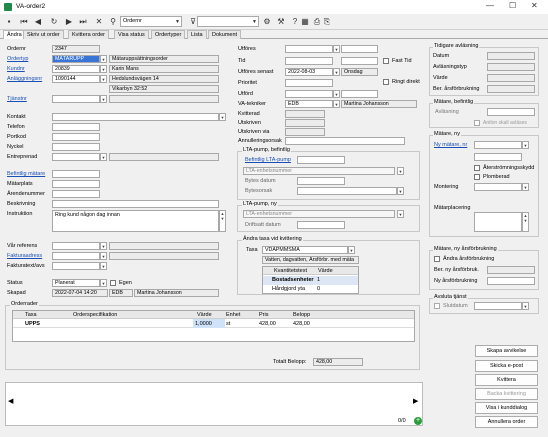  Describe the element at coordinates (415, 401) in the screenshot. I see `scroll-right-icon: ▶` at that location.